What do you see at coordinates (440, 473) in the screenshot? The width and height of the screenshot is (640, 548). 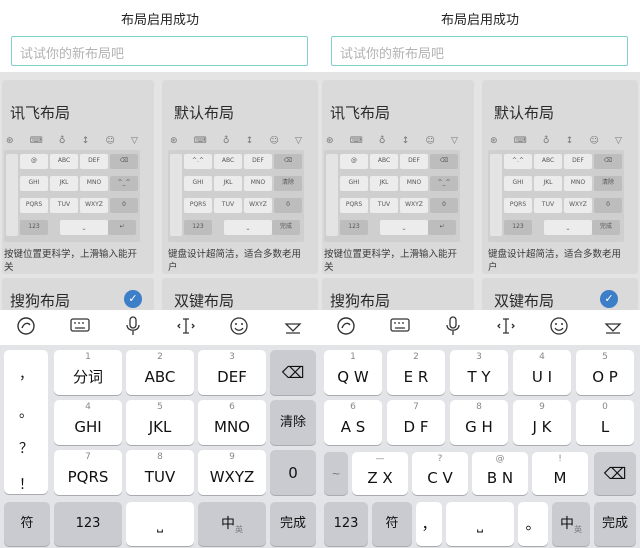 I see `dual-key: ? C V` at bounding box center [440, 473].